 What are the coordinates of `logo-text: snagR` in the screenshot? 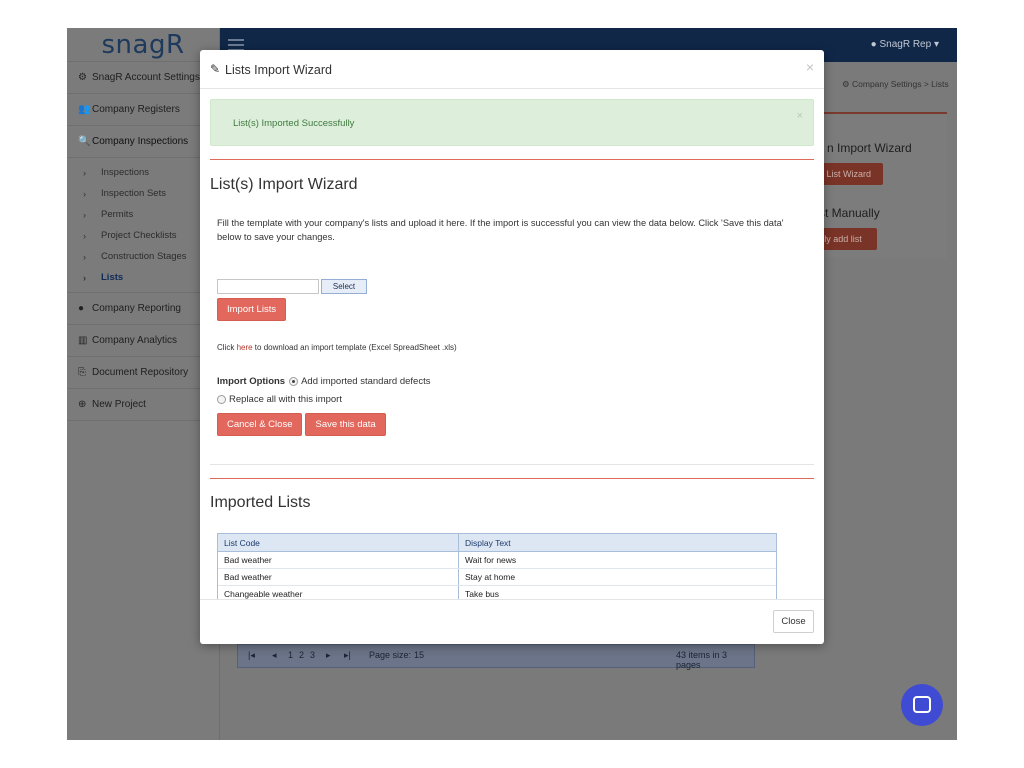 It's located at (143, 44).